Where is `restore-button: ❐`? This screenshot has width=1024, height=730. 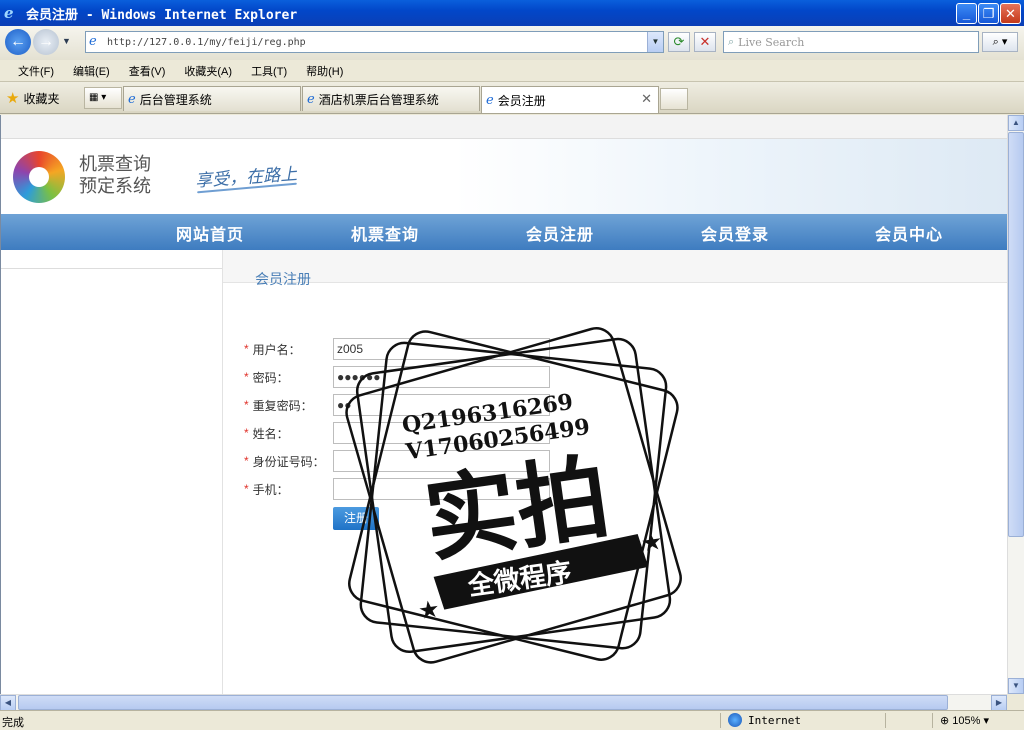 restore-button: ❐ is located at coordinates (988, 13).